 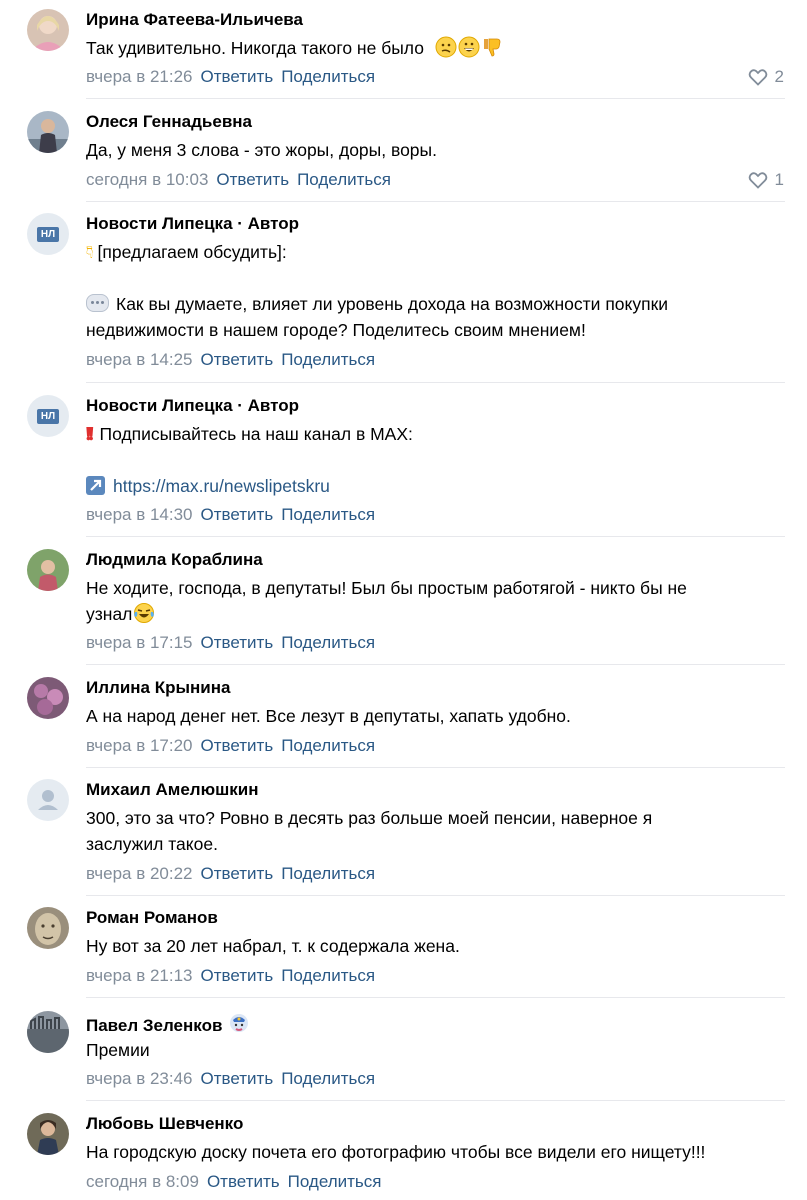 I want to click on like-count: 1, so click(x=779, y=179).